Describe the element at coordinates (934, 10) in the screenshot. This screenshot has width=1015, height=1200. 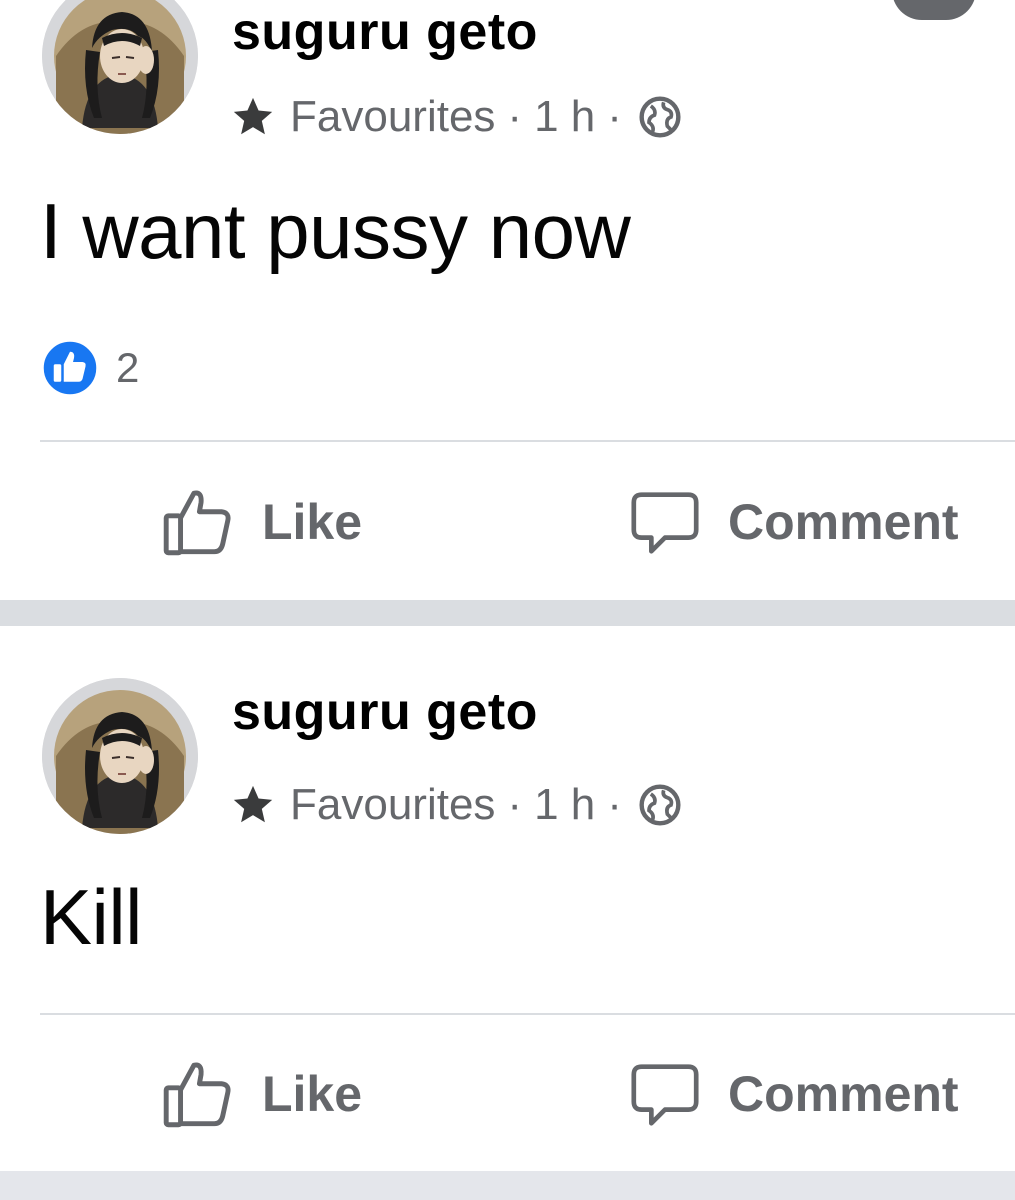
I see `more-options-button` at that location.